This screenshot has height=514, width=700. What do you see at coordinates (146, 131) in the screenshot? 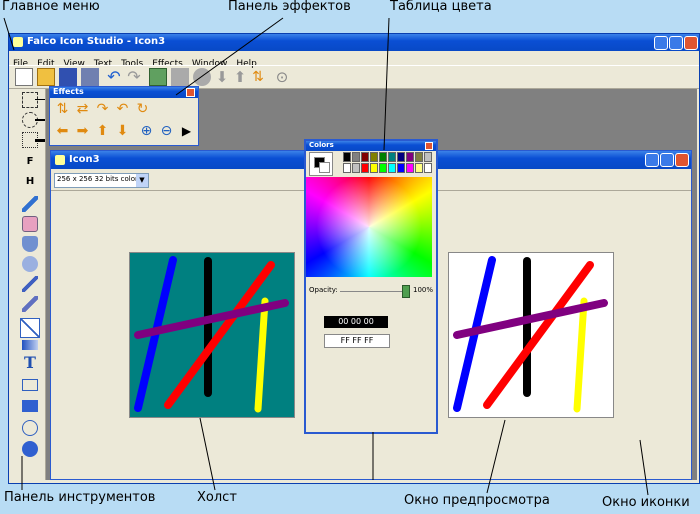
I see `zoom-in-icon: ⊕` at bounding box center [146, 131].